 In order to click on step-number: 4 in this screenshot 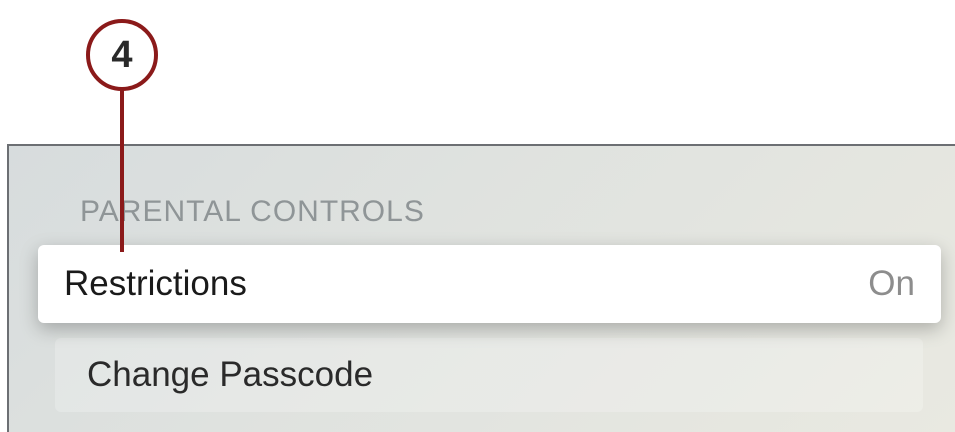, I will do `click(122, 55)`.